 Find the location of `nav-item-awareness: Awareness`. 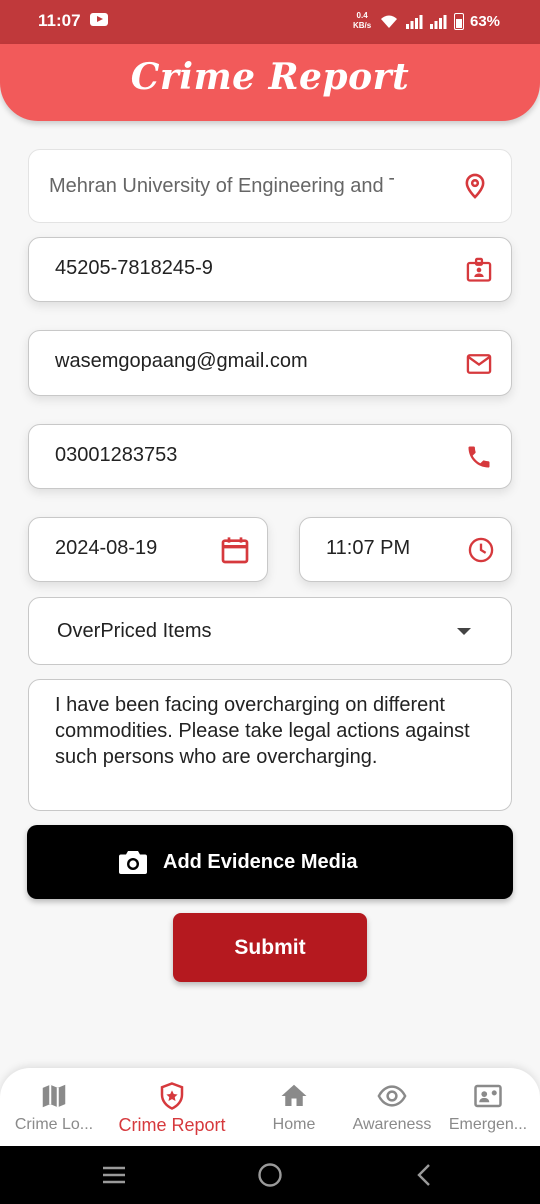

nav-item-awareness: Awareness is located at coordinates (392, 1107).